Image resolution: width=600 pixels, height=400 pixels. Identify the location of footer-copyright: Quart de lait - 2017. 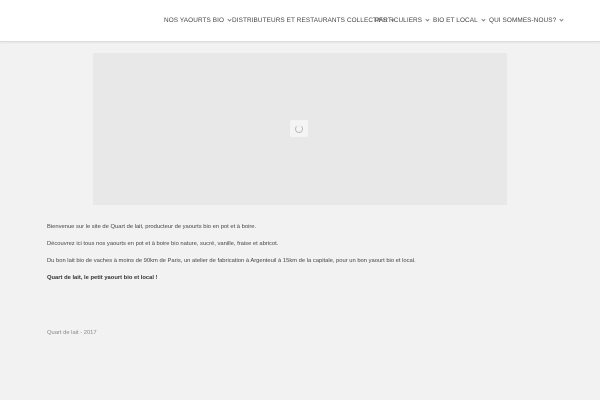
(72, 333).